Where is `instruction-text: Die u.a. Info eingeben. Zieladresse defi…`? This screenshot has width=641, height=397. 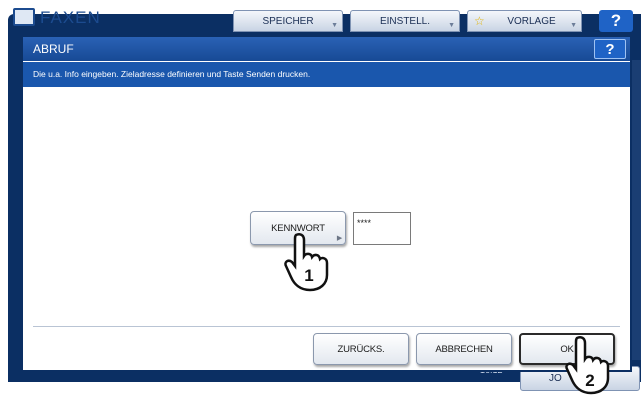
instruction-text: Die u.a. Info eingeben. Zieladresse defi… is located at coordinates (172, 74).